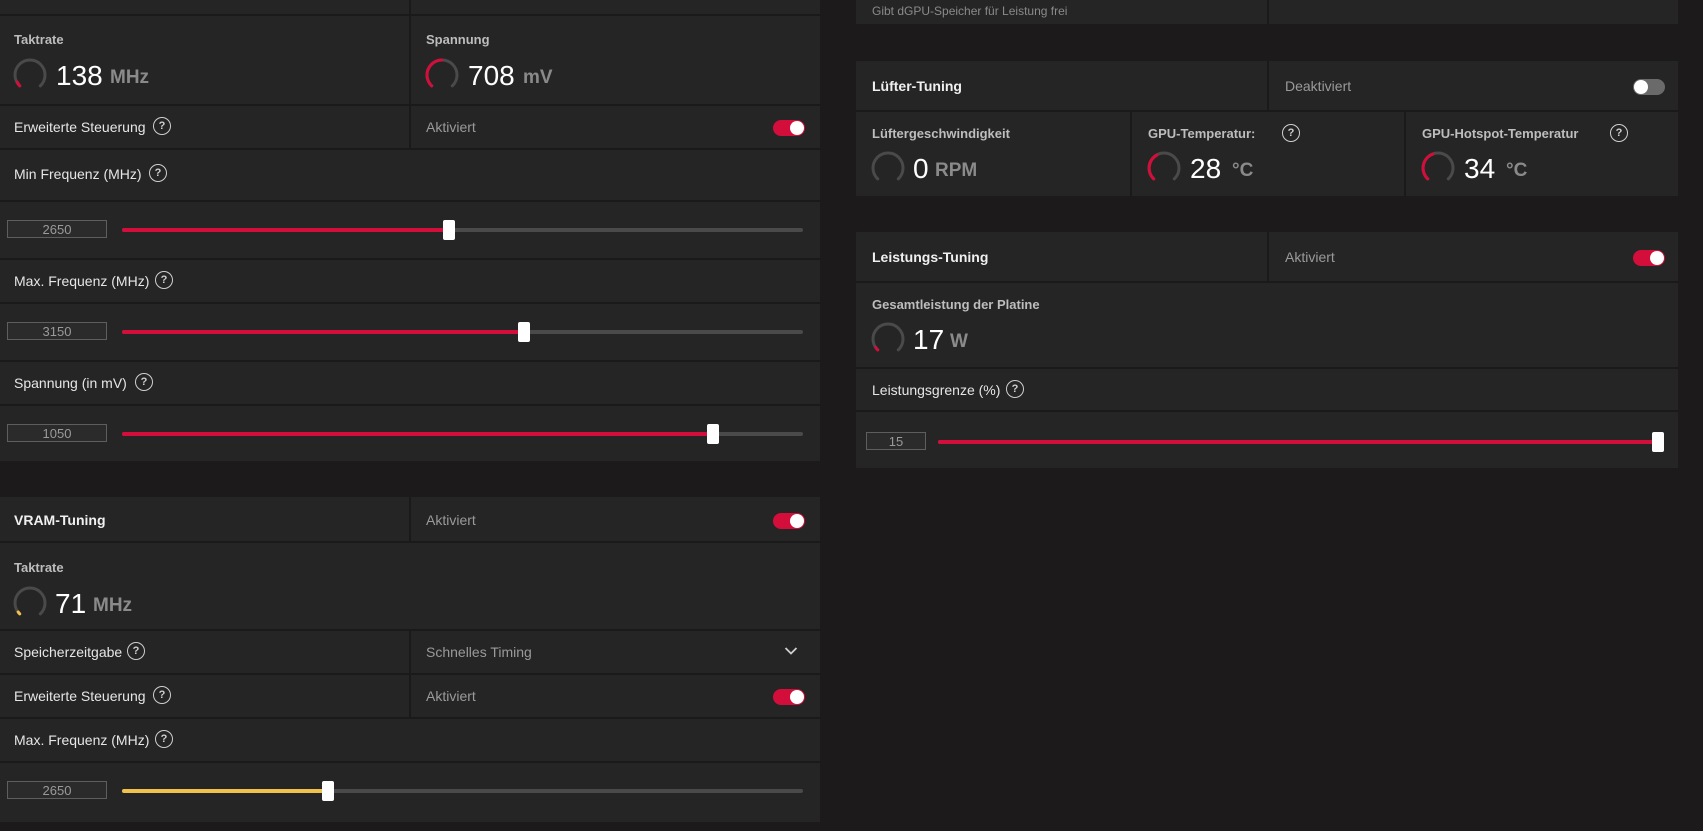 The height and width of the screenshot is (831, 1703). I want to click on voltage-mv-slider, so click(462, 434).